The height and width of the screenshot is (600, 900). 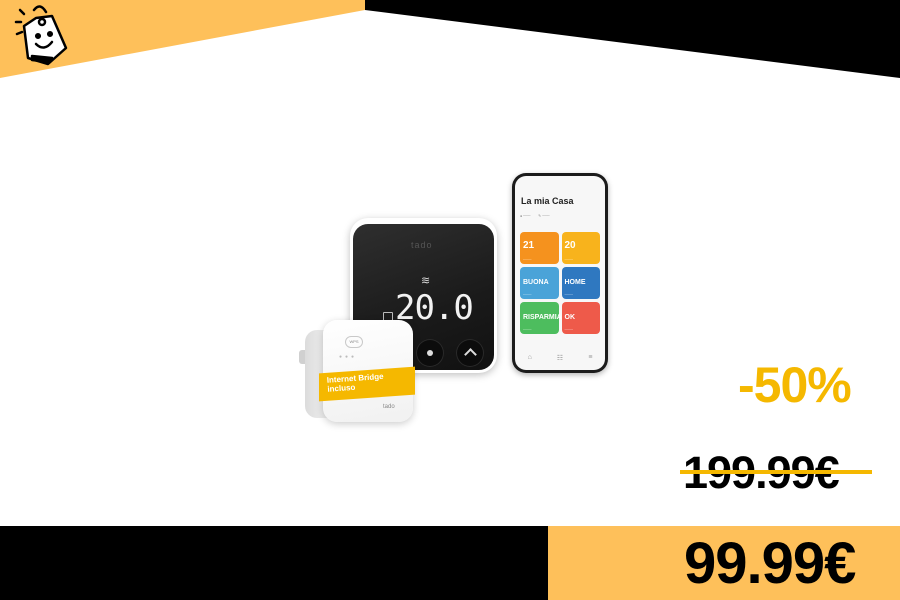 What do you see at coordinates (426, 281) in the screenshot?
I see `heating-icon: ≋` at bounding box center [426, 281].